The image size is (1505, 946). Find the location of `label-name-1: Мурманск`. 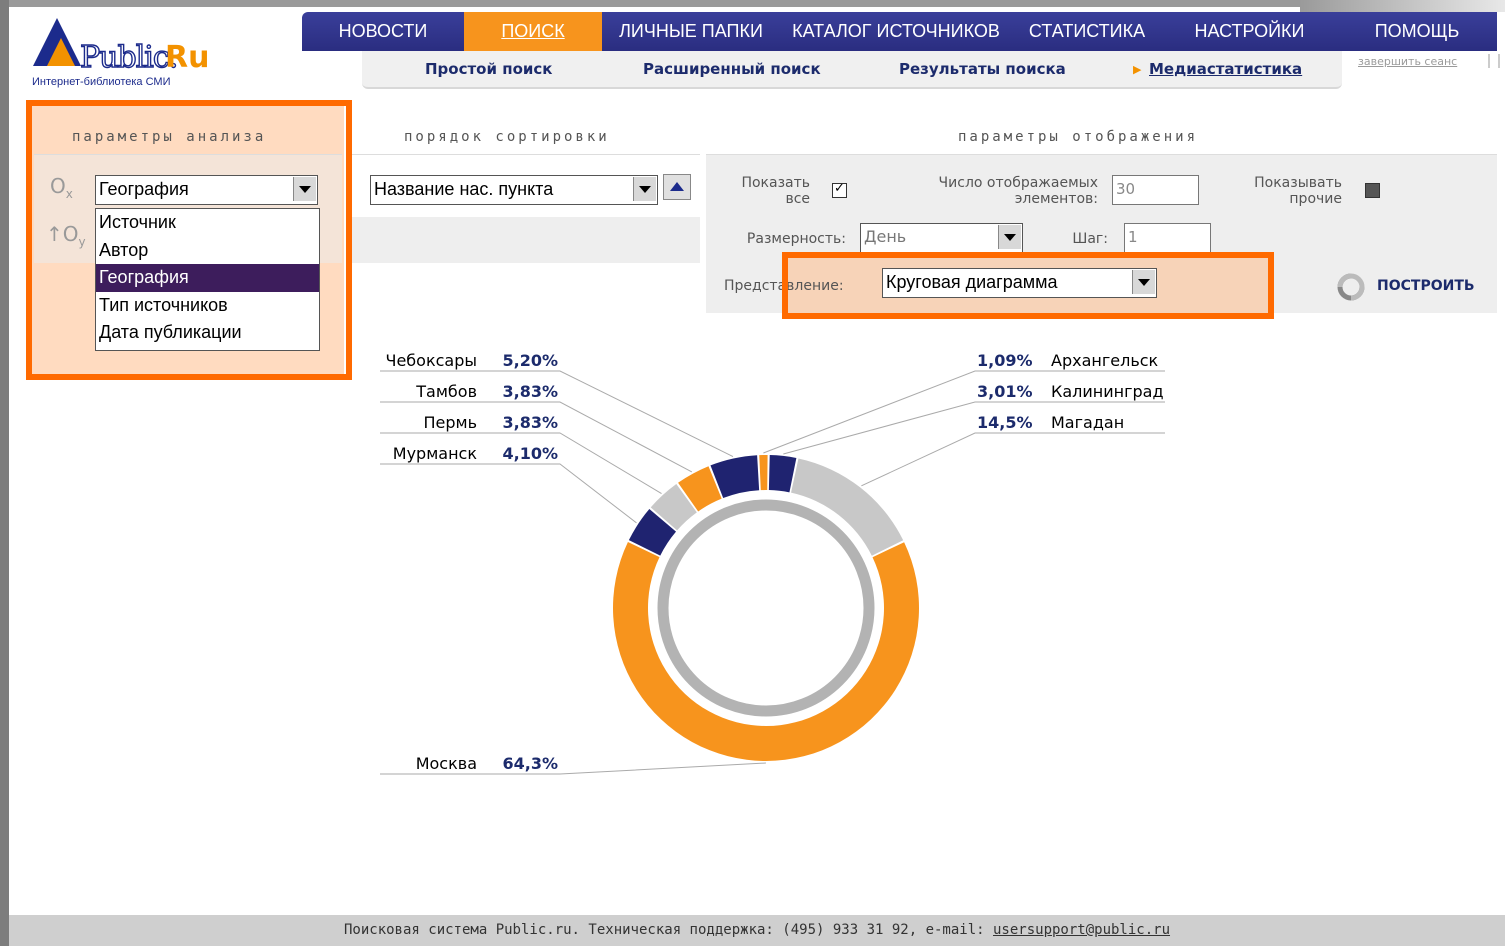

label-name-1: Мурманск is located at coordinates (435, 453).